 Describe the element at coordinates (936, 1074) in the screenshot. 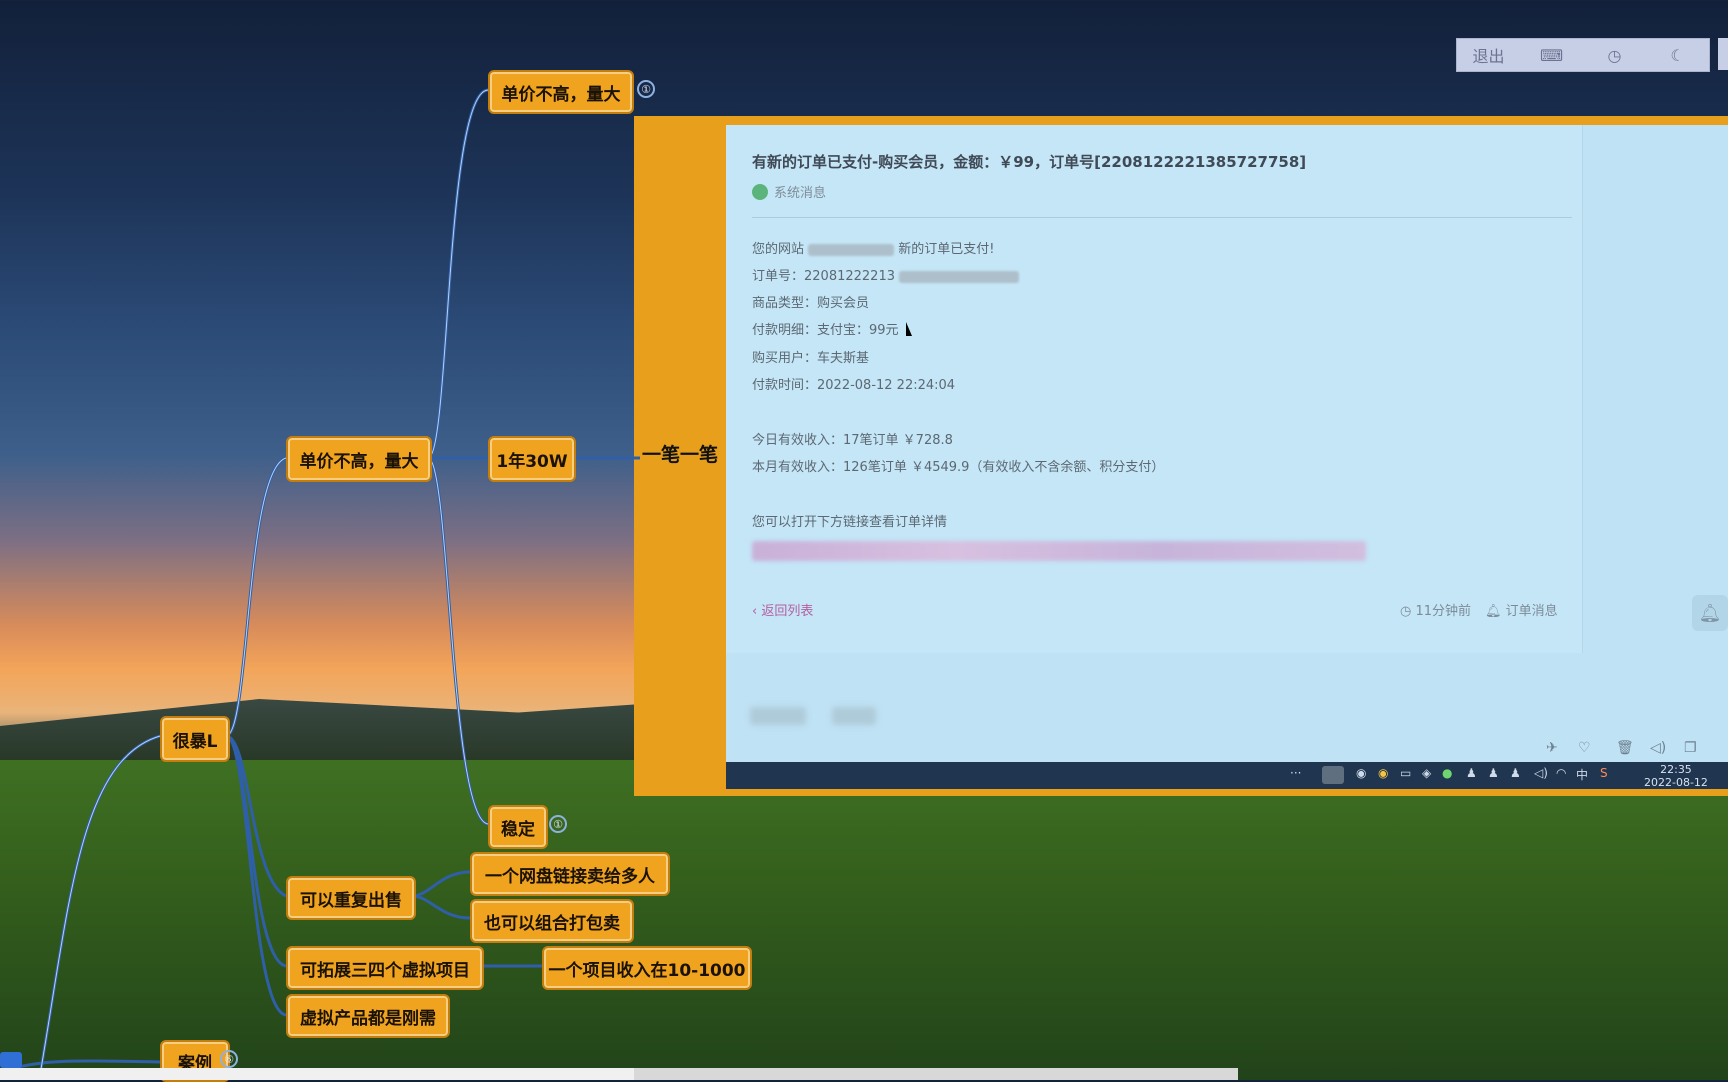

I see `scrollbar-thumb` at that location.